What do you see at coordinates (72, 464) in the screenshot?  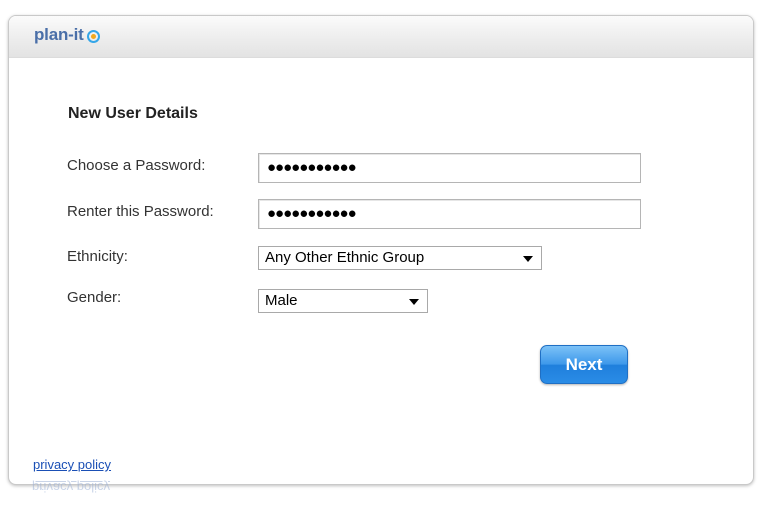 I see `privacy-policy-link: privacy policy` at bounding box center [72, 464].